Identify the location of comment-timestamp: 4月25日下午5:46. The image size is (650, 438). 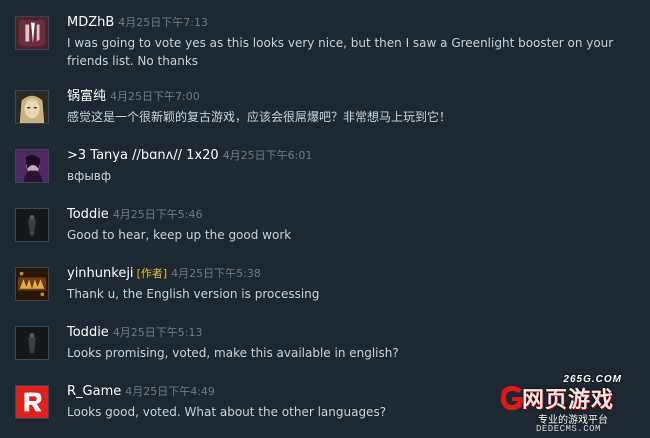
(157, 214).